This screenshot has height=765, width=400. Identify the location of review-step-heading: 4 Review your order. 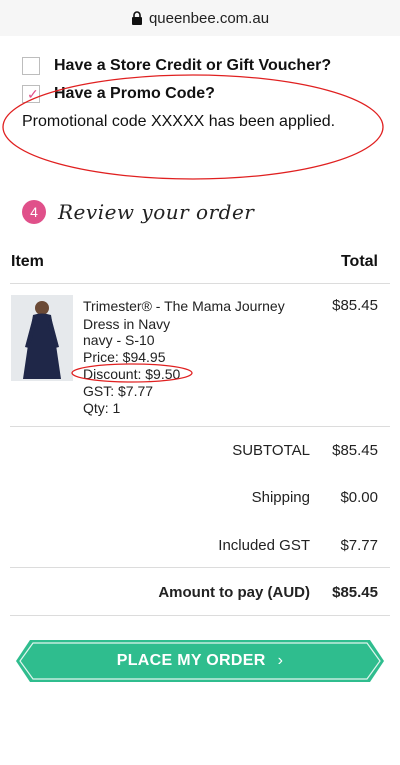
(138, 212).